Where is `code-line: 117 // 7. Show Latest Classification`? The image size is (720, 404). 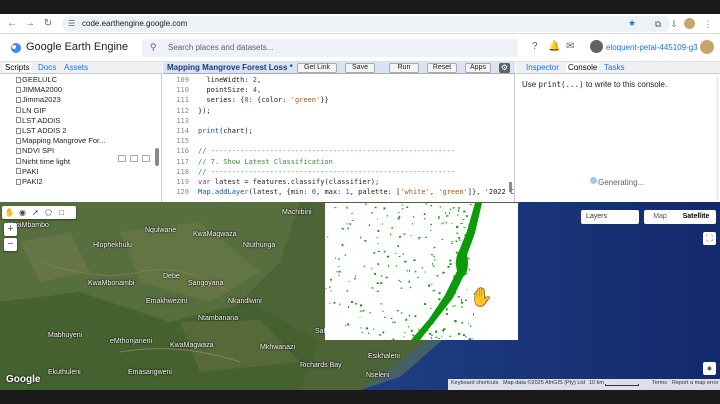
code-line: 117 // 7. Show Latest Classification is located at coordinates (335, 162).